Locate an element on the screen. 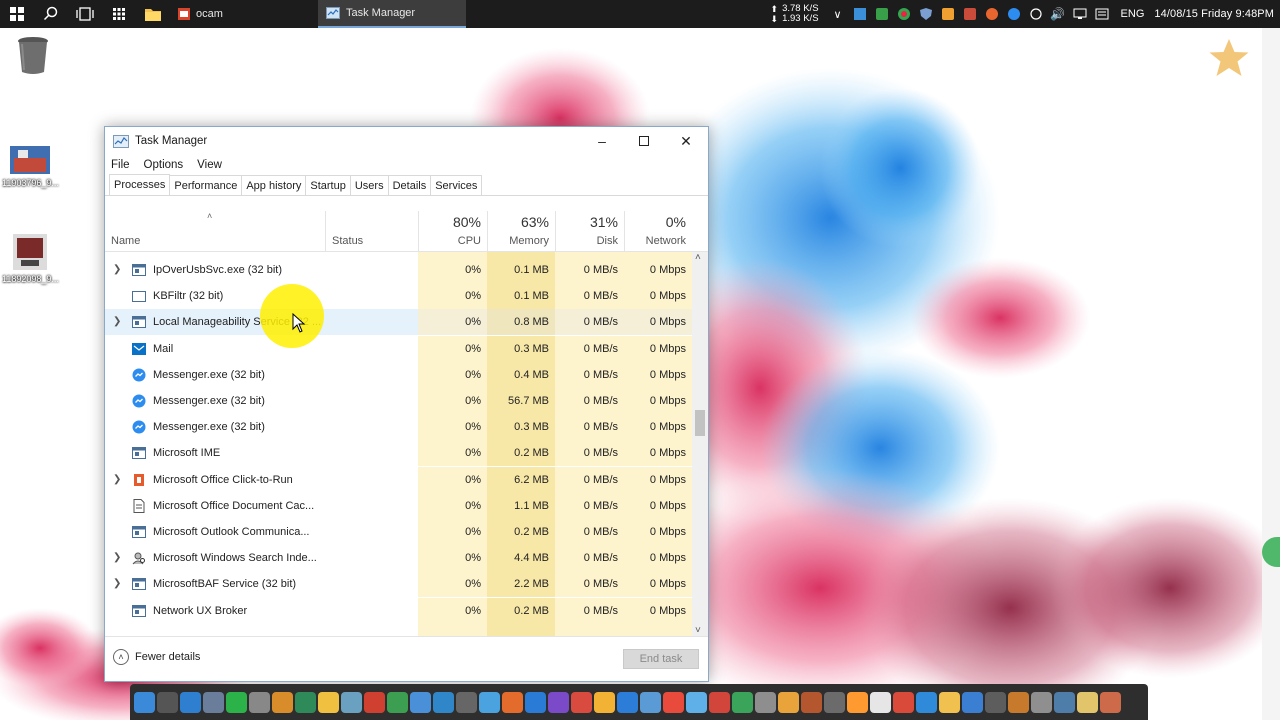 This screenshot has height=720, width=1280. close-button: ✕ is located at coordinates (686, 141).